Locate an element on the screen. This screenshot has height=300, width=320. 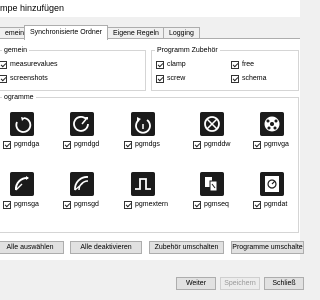
arc-arrow-icon is located at coordinates (22, 184).